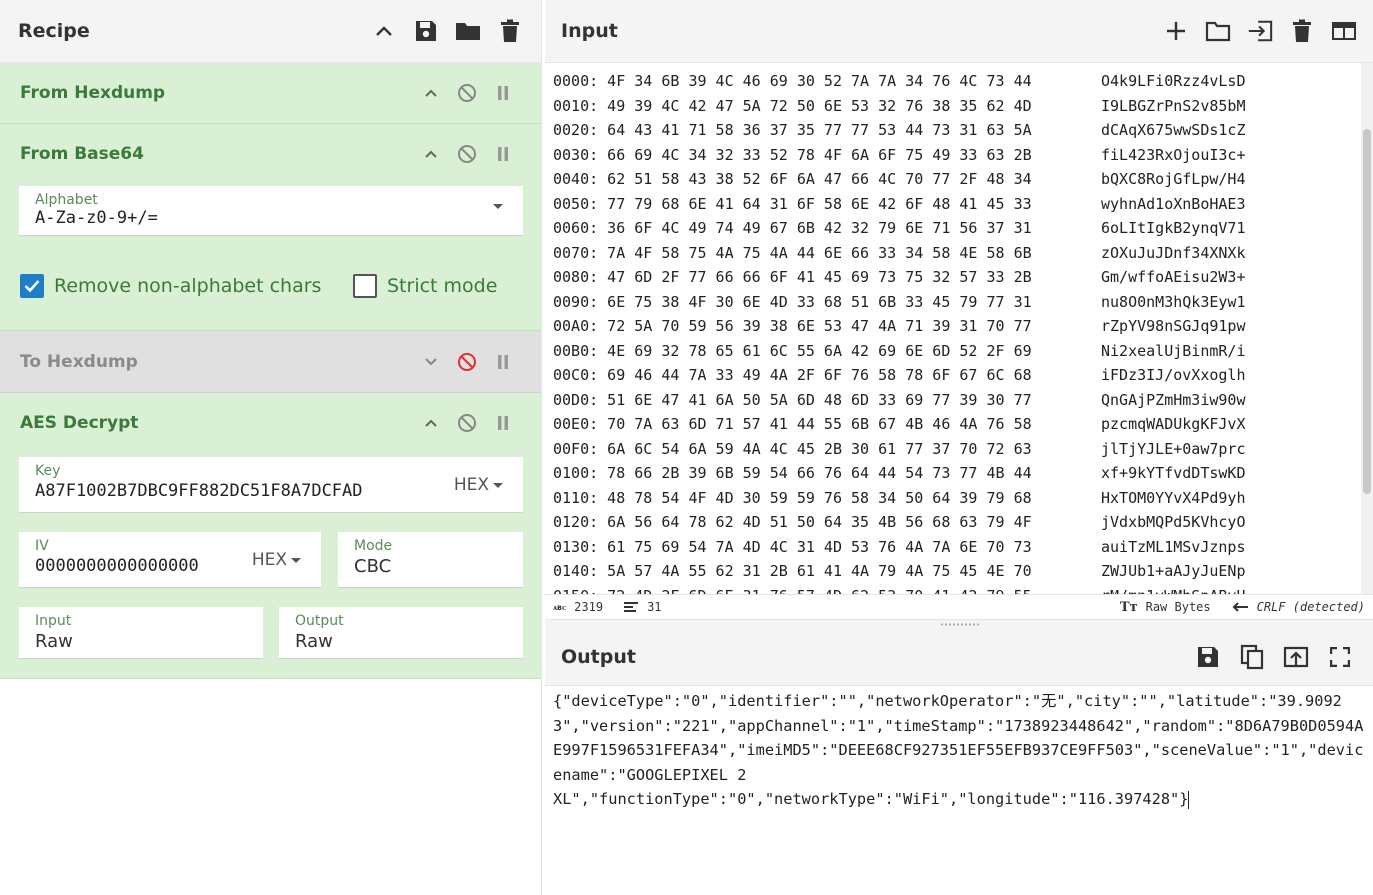 Image resolution: width=1373 pixels, height=895 pixels. I want to click on folder-icon, so click(468, 31).